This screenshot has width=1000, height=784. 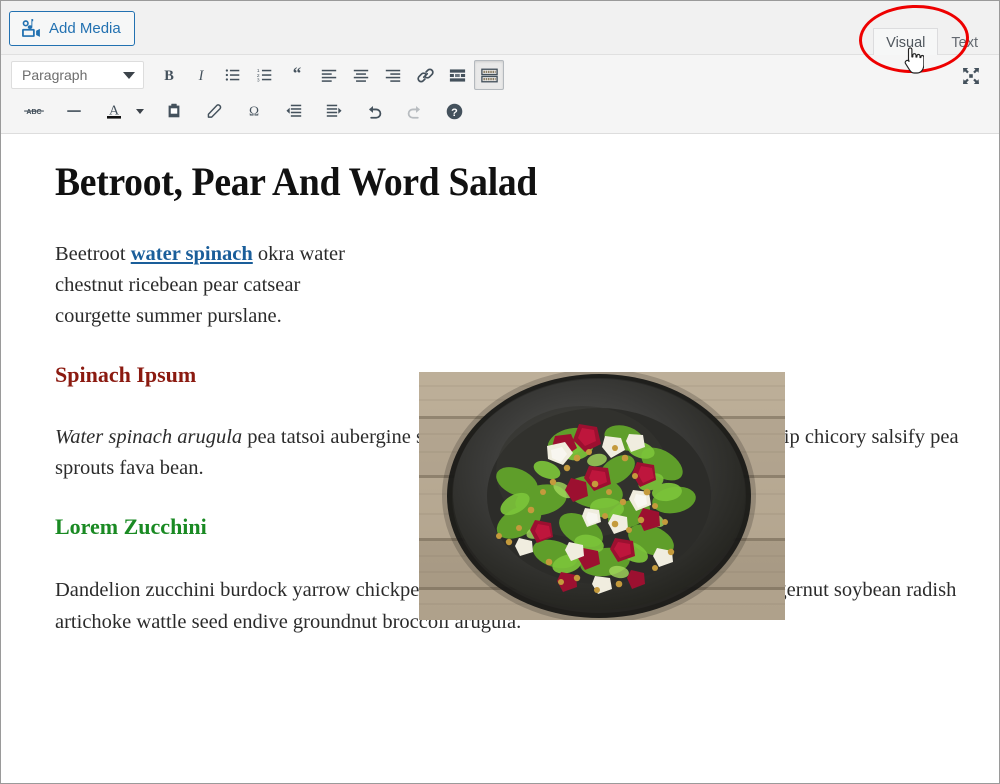 I want to click on toolbar-toggle-button, so click(x=489, y=75).